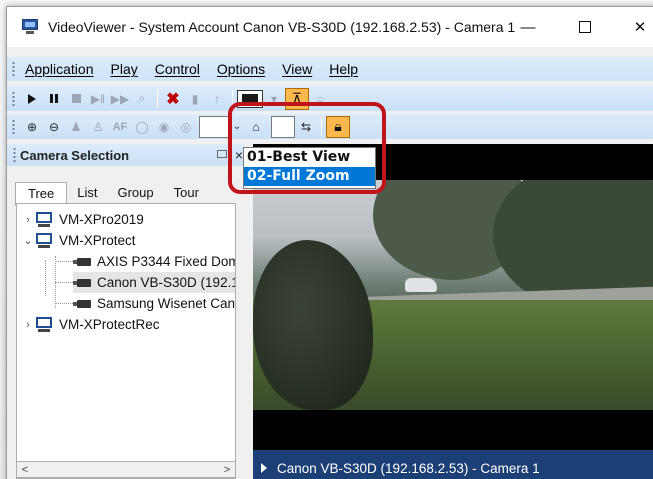 The image size is (653, 479). I want to click on car, so click(421, 285).